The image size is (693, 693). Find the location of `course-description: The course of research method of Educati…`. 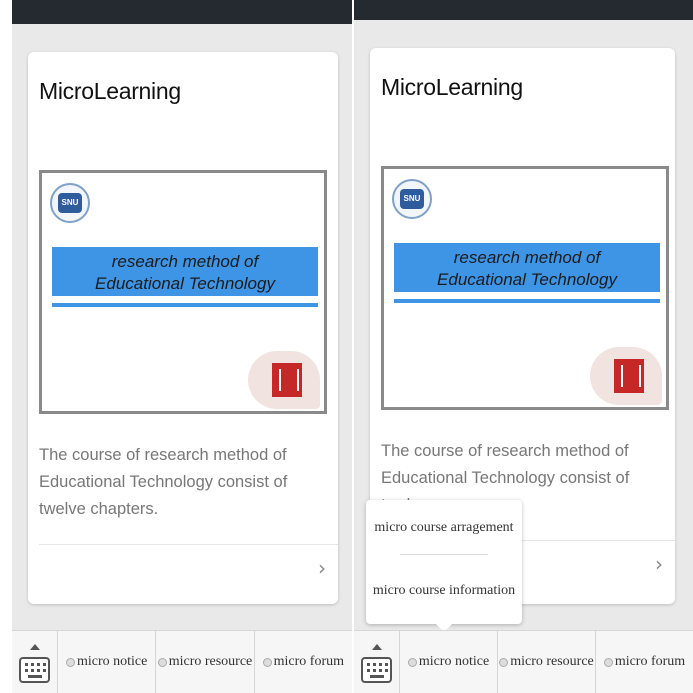

course-description: The course of research method of Educati… is located at coordinates (163, 482).